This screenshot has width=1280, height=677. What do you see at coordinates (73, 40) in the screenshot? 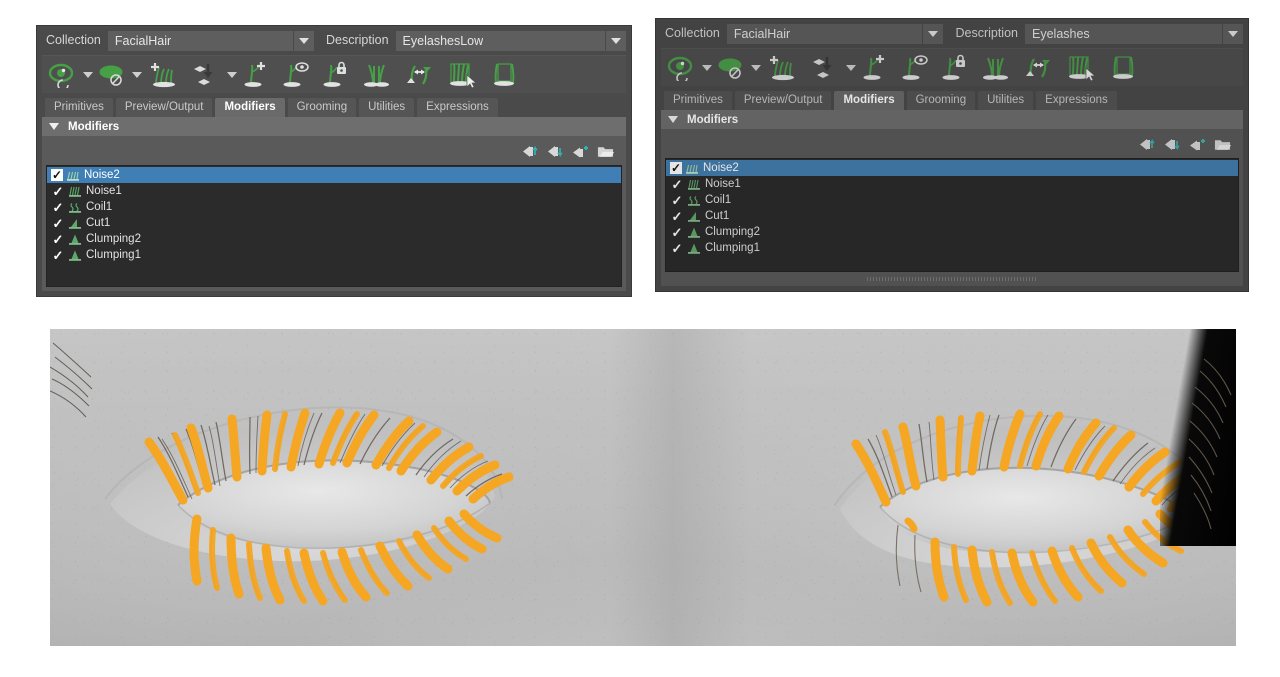
I see `collection-label: Collection` at bounding box center [73, 40].